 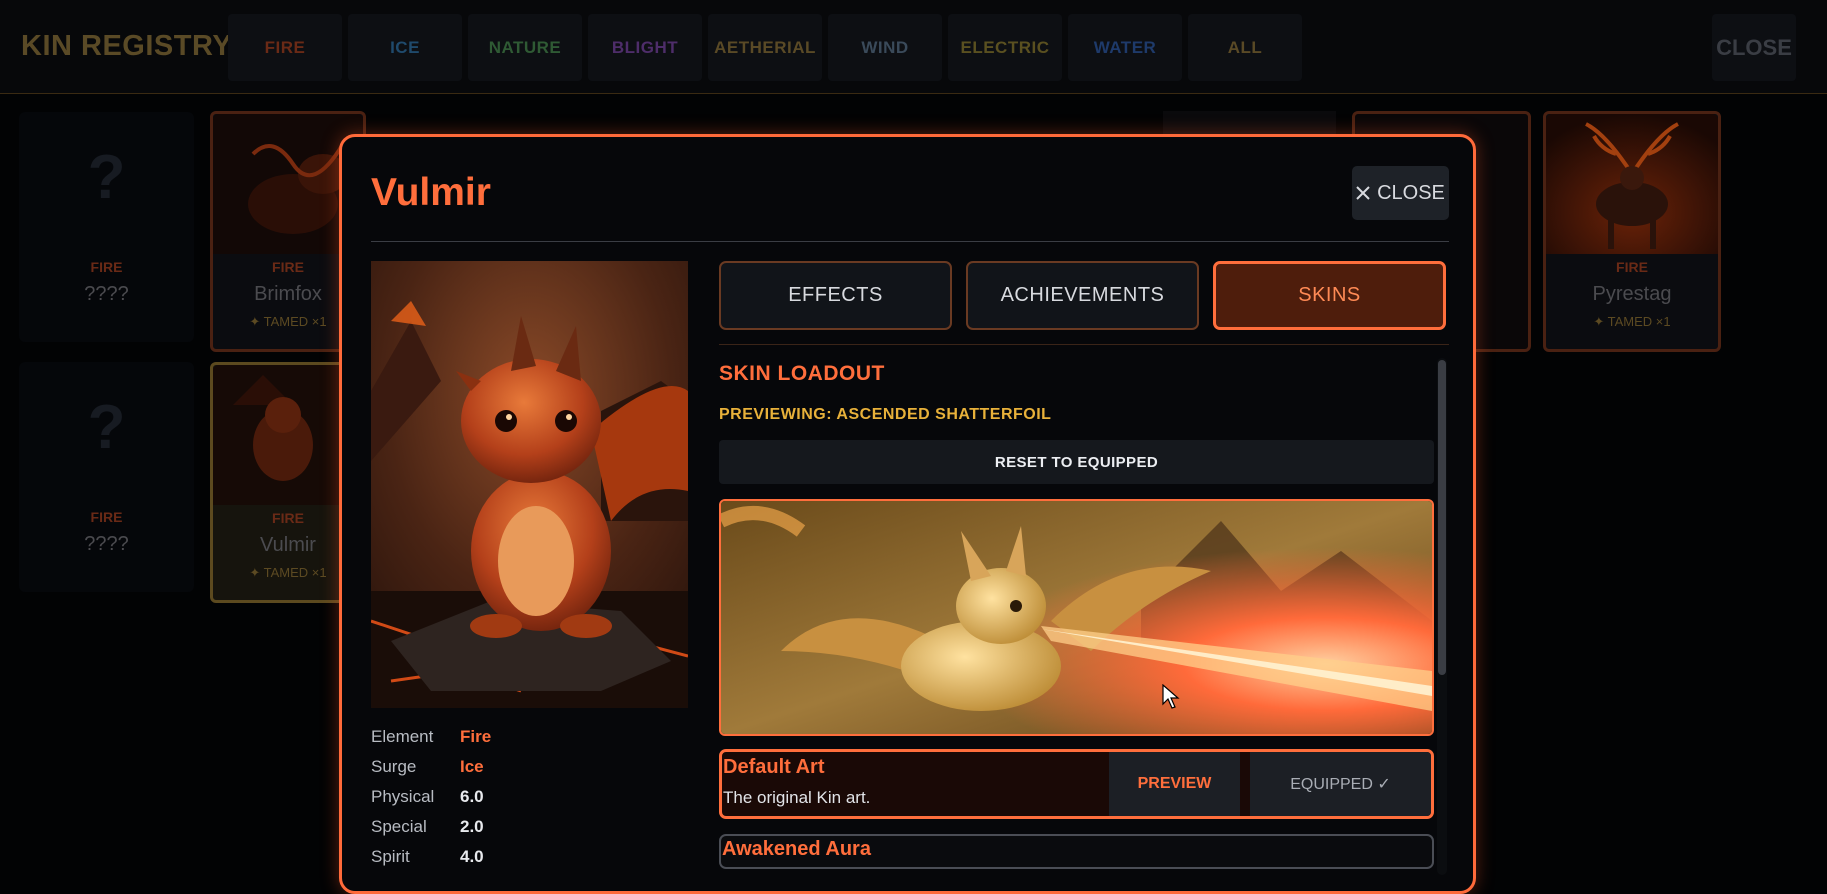 What do you see at coordinates (525, 47) in the screenshot?
I see `tab-nature: NATURE` at bounding box center [525, 47].